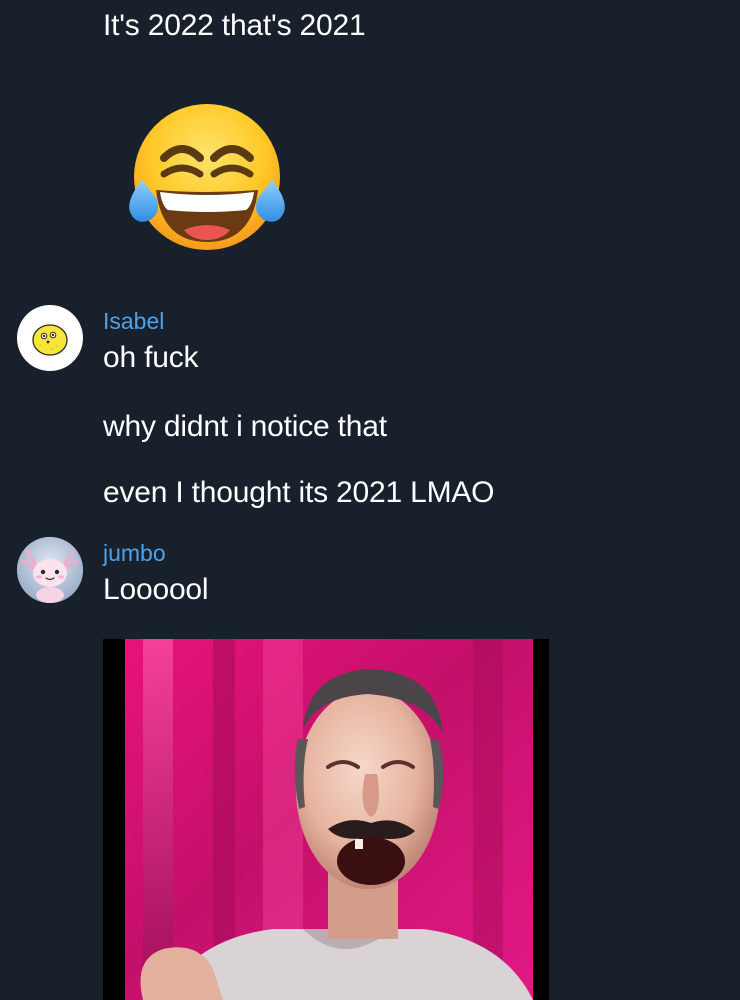  I want to click on axolotl-icon, so click(50, 570).